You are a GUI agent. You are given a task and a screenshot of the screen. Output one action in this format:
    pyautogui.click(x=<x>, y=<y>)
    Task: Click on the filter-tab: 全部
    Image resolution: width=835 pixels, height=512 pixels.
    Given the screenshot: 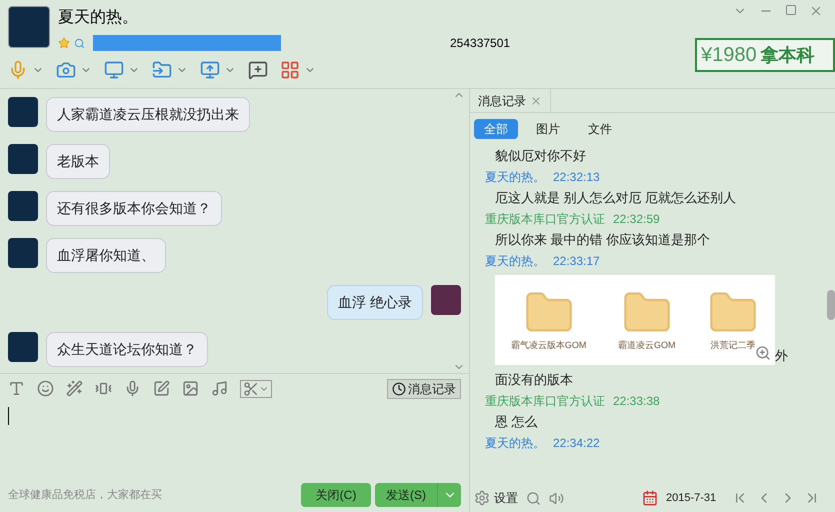 What is the action you would take?
    pyautogui.click(x=496, y=129)
    